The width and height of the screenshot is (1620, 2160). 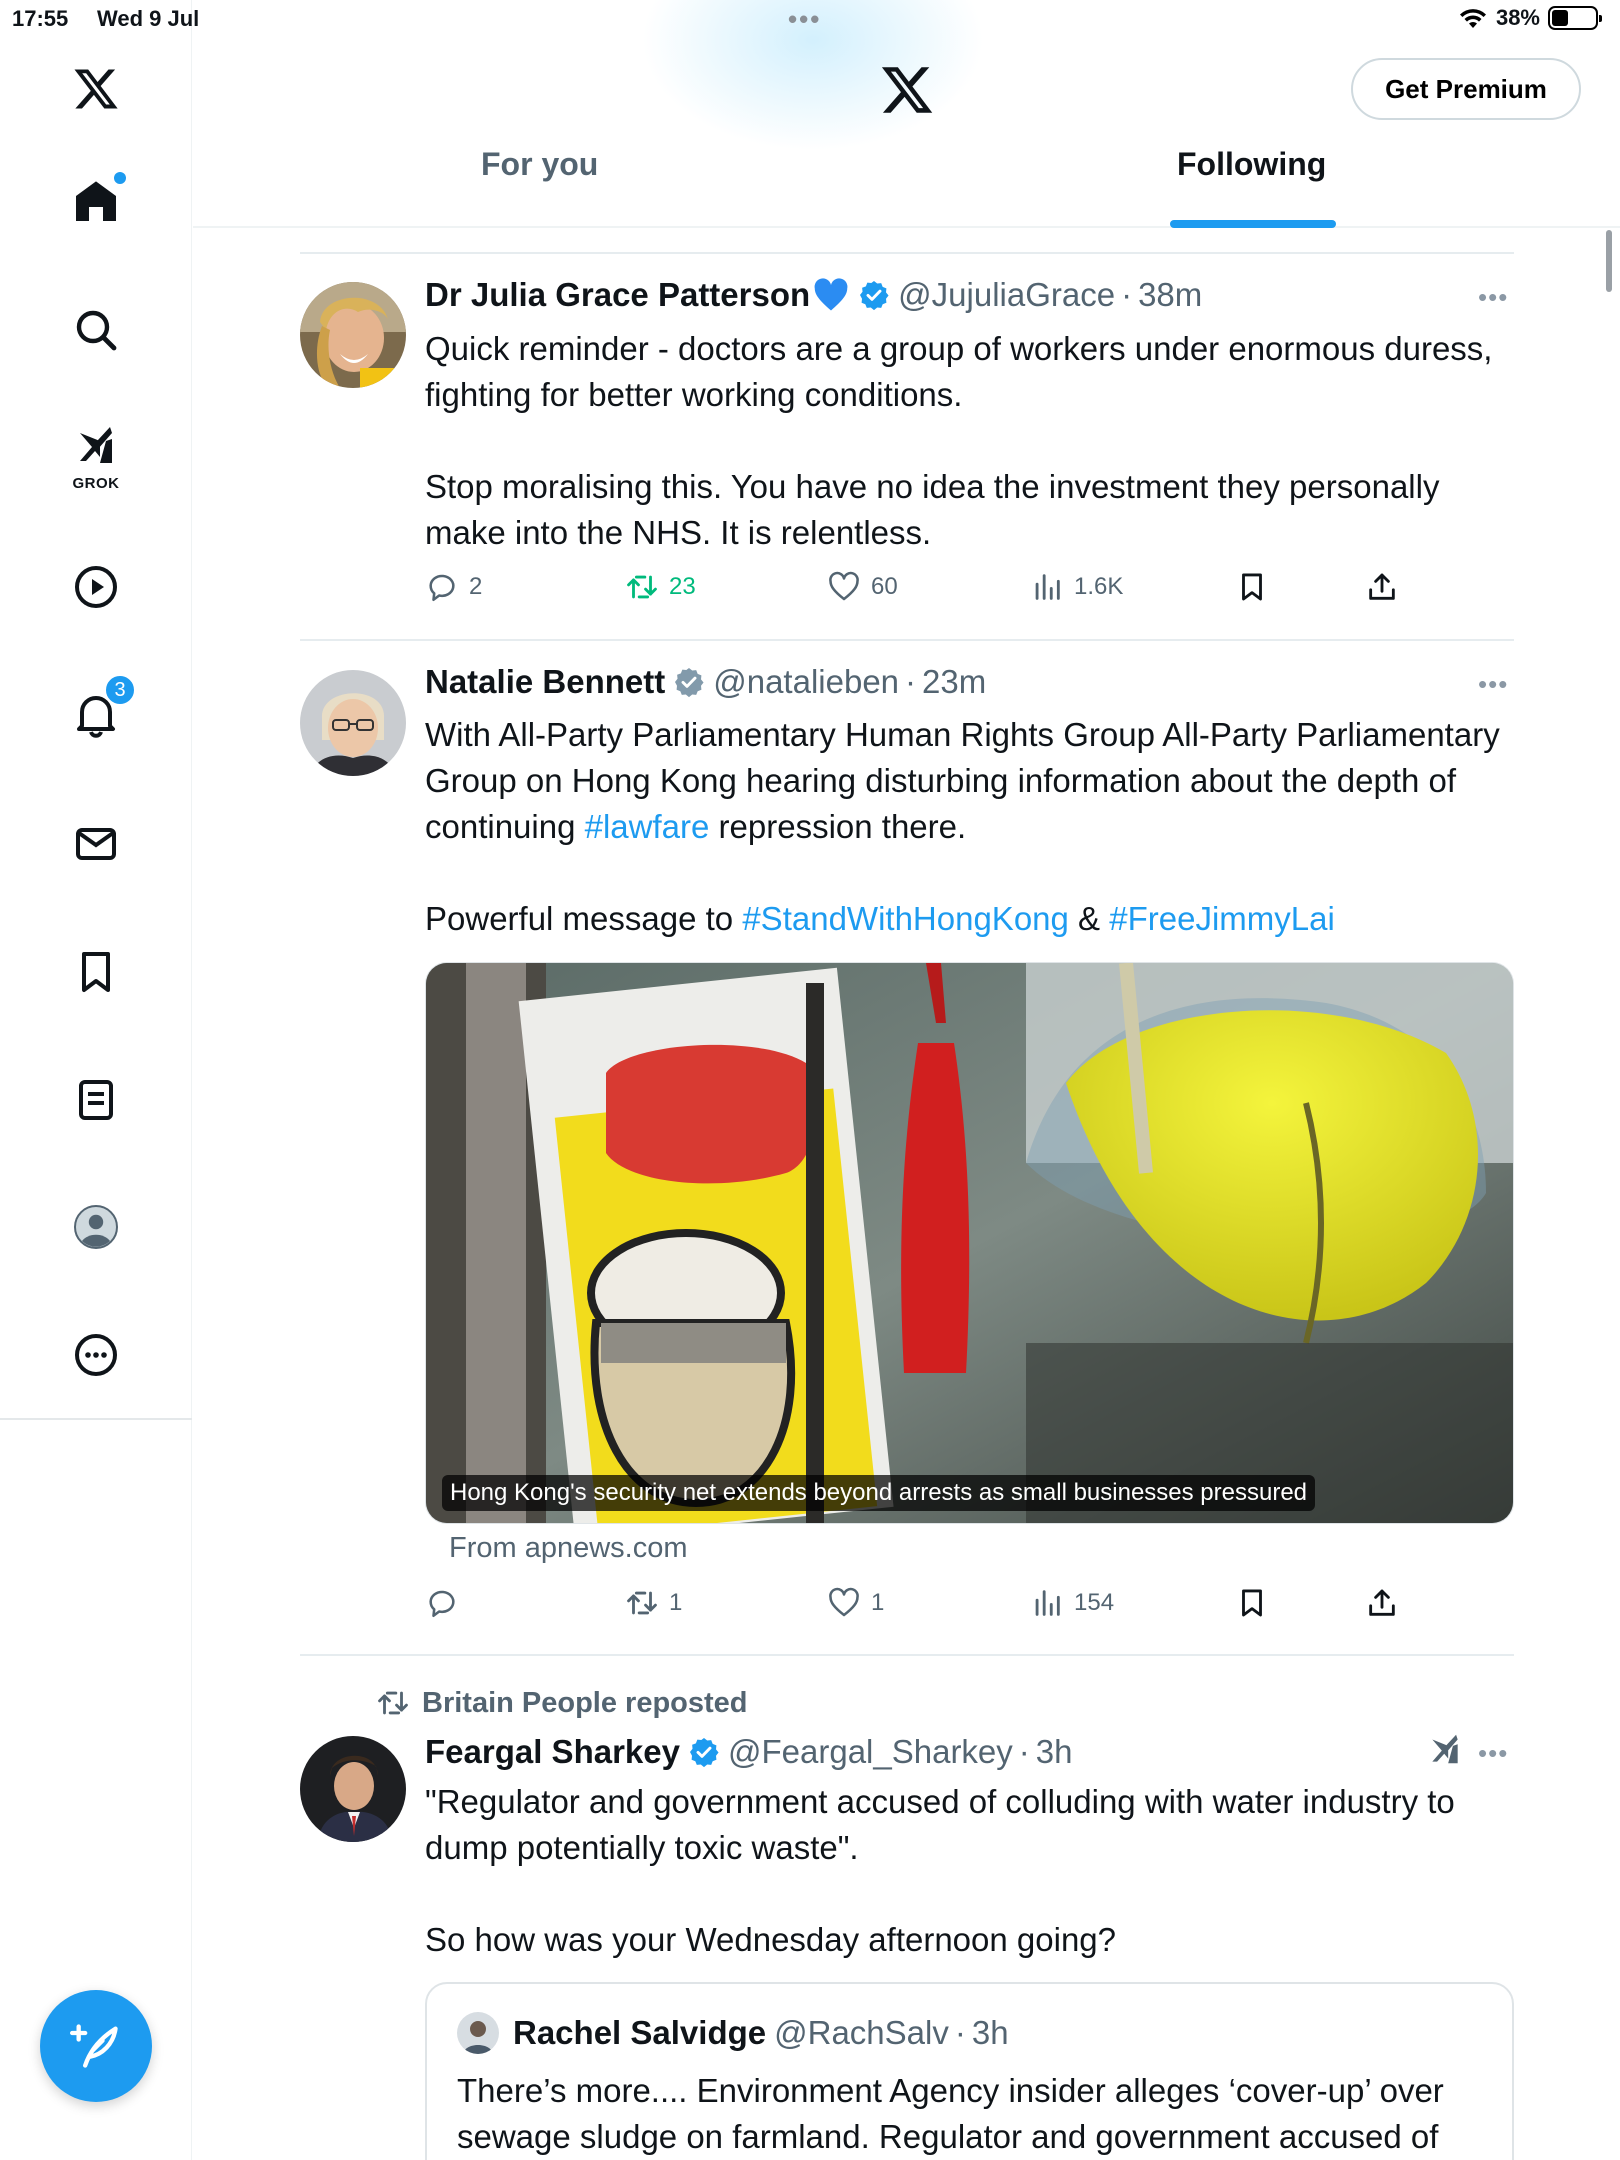 I want to click on sidebar-item-search, so click(x=96, y=330).